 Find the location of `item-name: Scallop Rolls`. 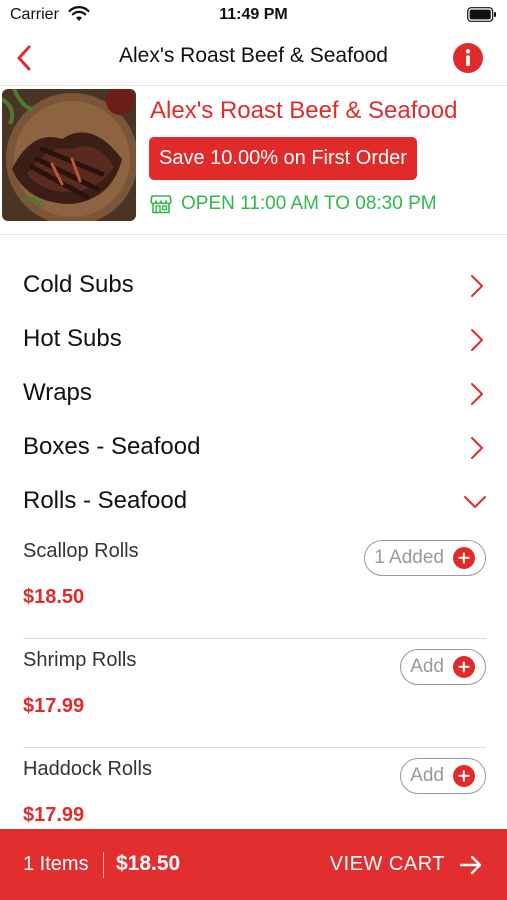

item-name: Scallop Rolls is located at coordinates (81, 551).